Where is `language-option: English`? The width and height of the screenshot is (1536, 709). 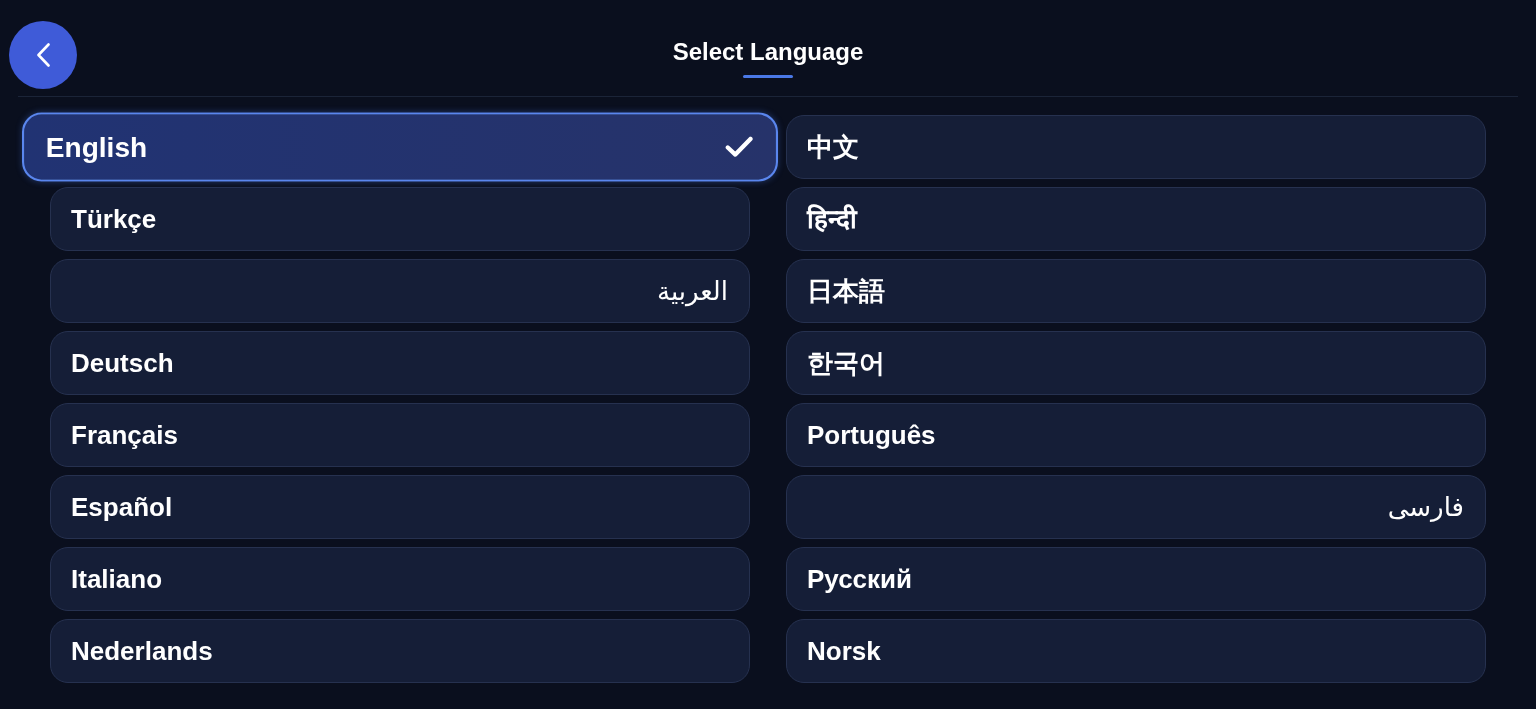 language-option: English is located at coordinates (400, 147).